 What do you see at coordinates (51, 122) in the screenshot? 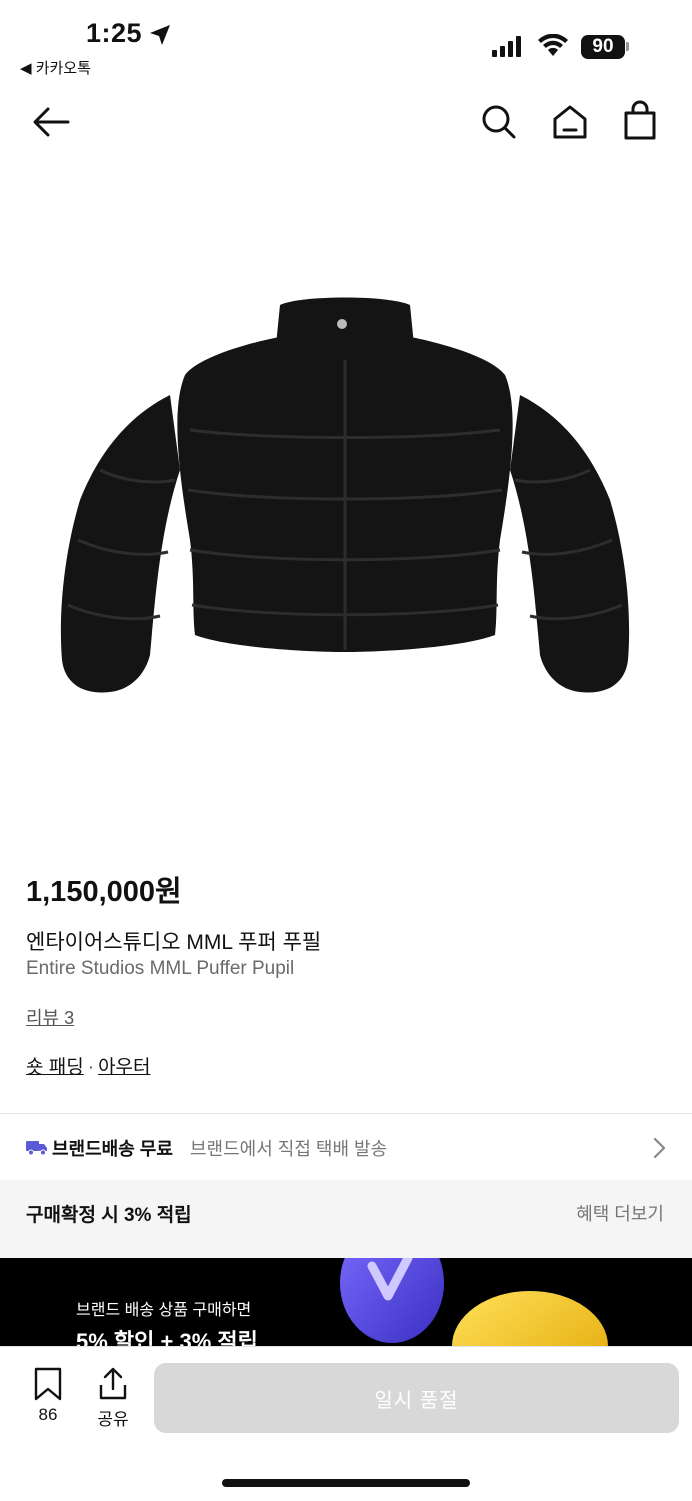
I see `back-arrow-icon` at bounding box center [51, 122].